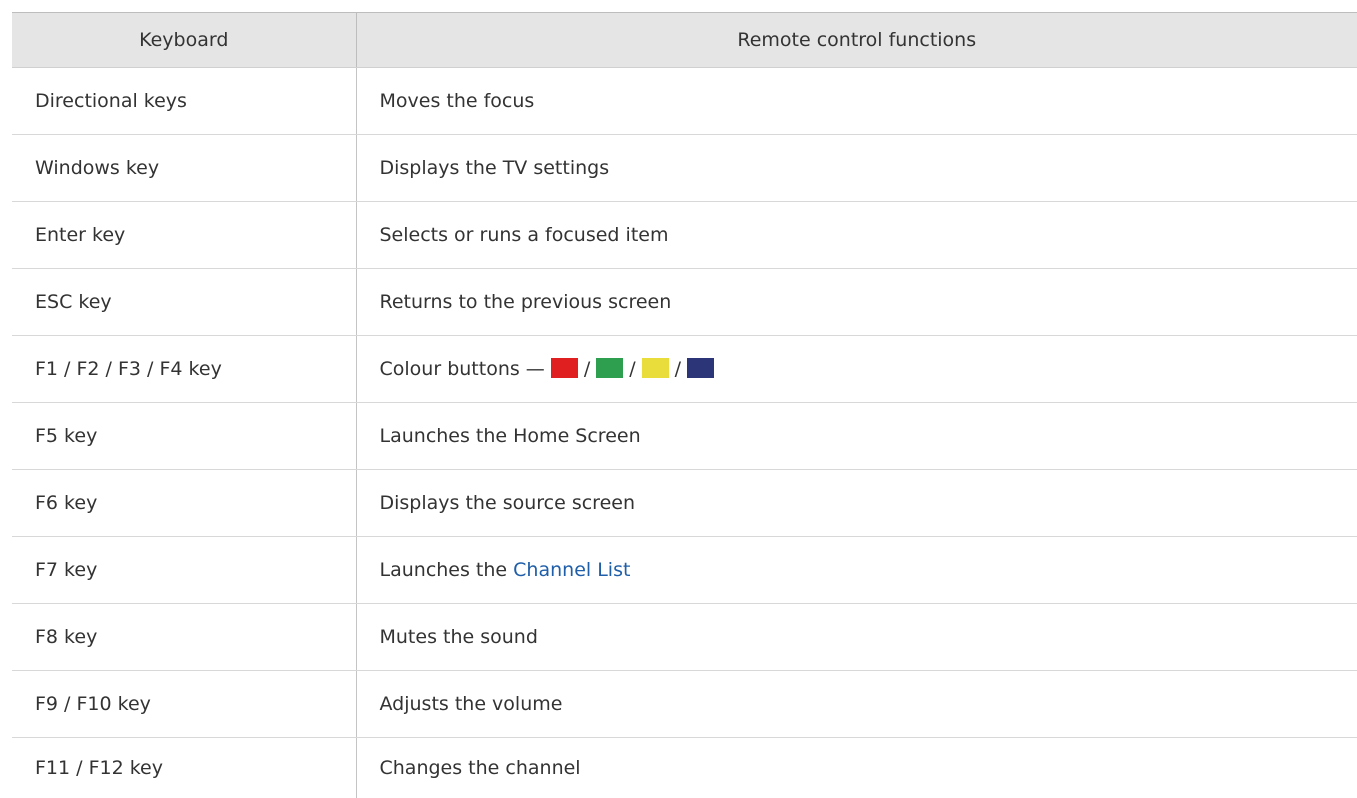  Describe the element at coordinates (856, 436) in the screenshot. I see `remote-function-cell: Launches the Home Screen` at that location.